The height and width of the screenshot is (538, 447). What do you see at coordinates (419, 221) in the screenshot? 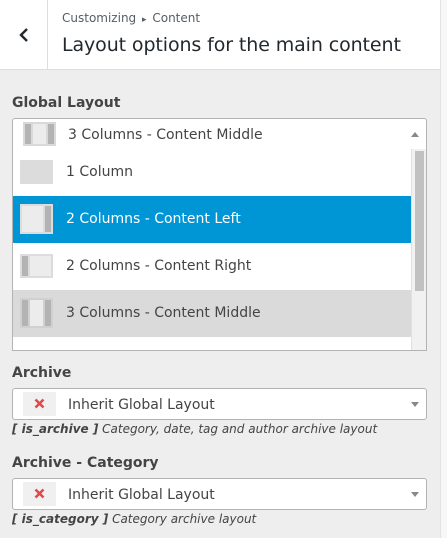
I see `dropdown-scrollbar-thumb` at bounding box center [419, 221].